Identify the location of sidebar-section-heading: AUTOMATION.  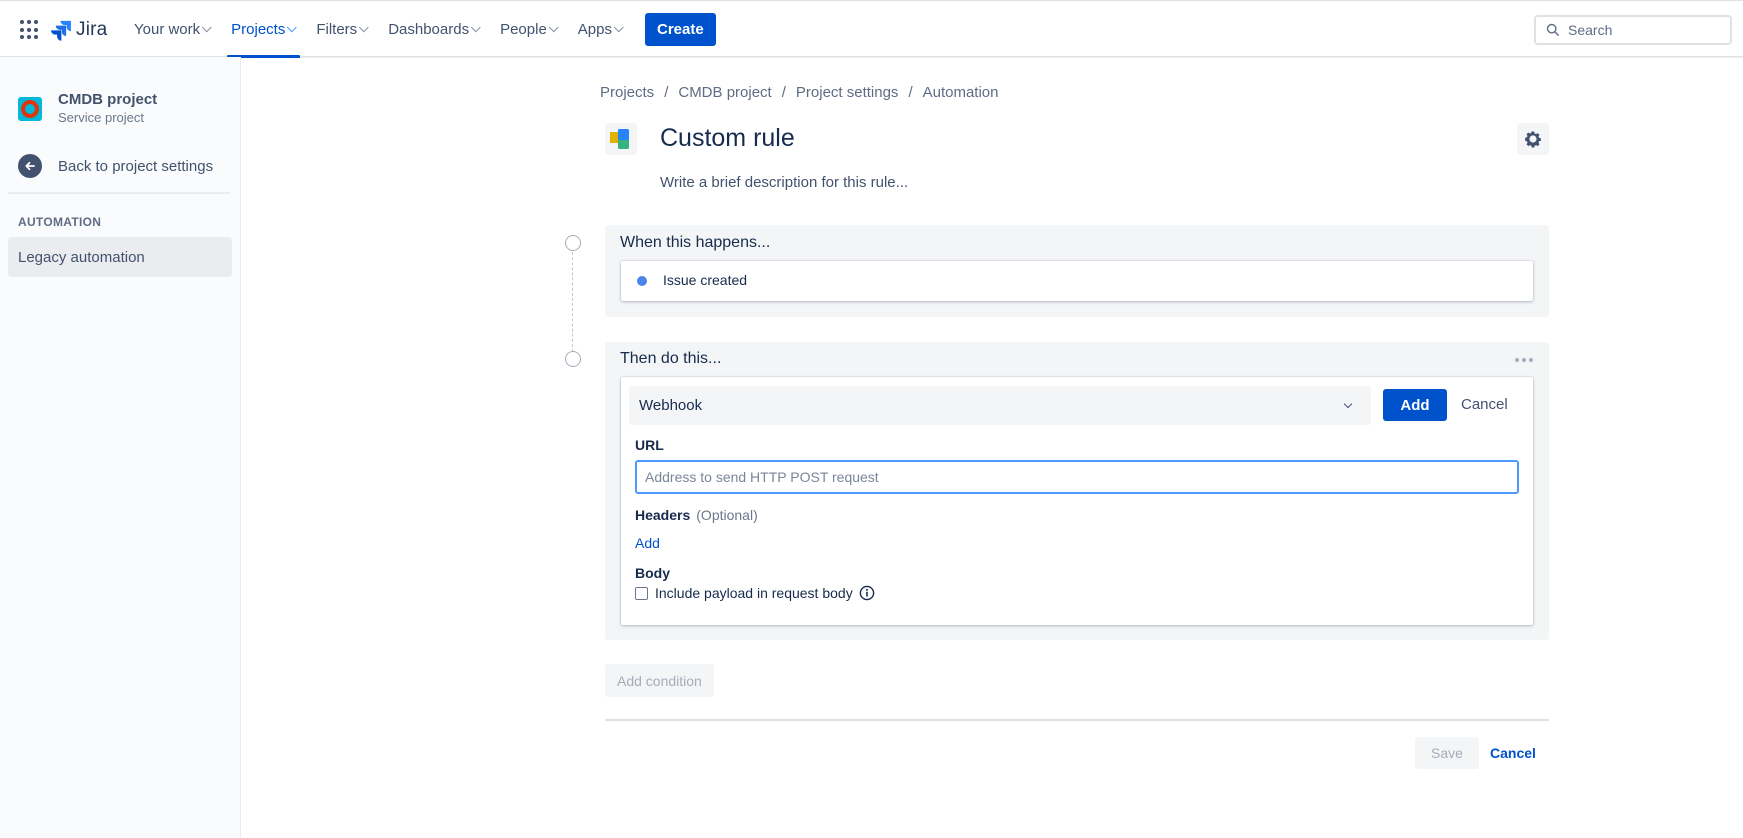
(60, 222).